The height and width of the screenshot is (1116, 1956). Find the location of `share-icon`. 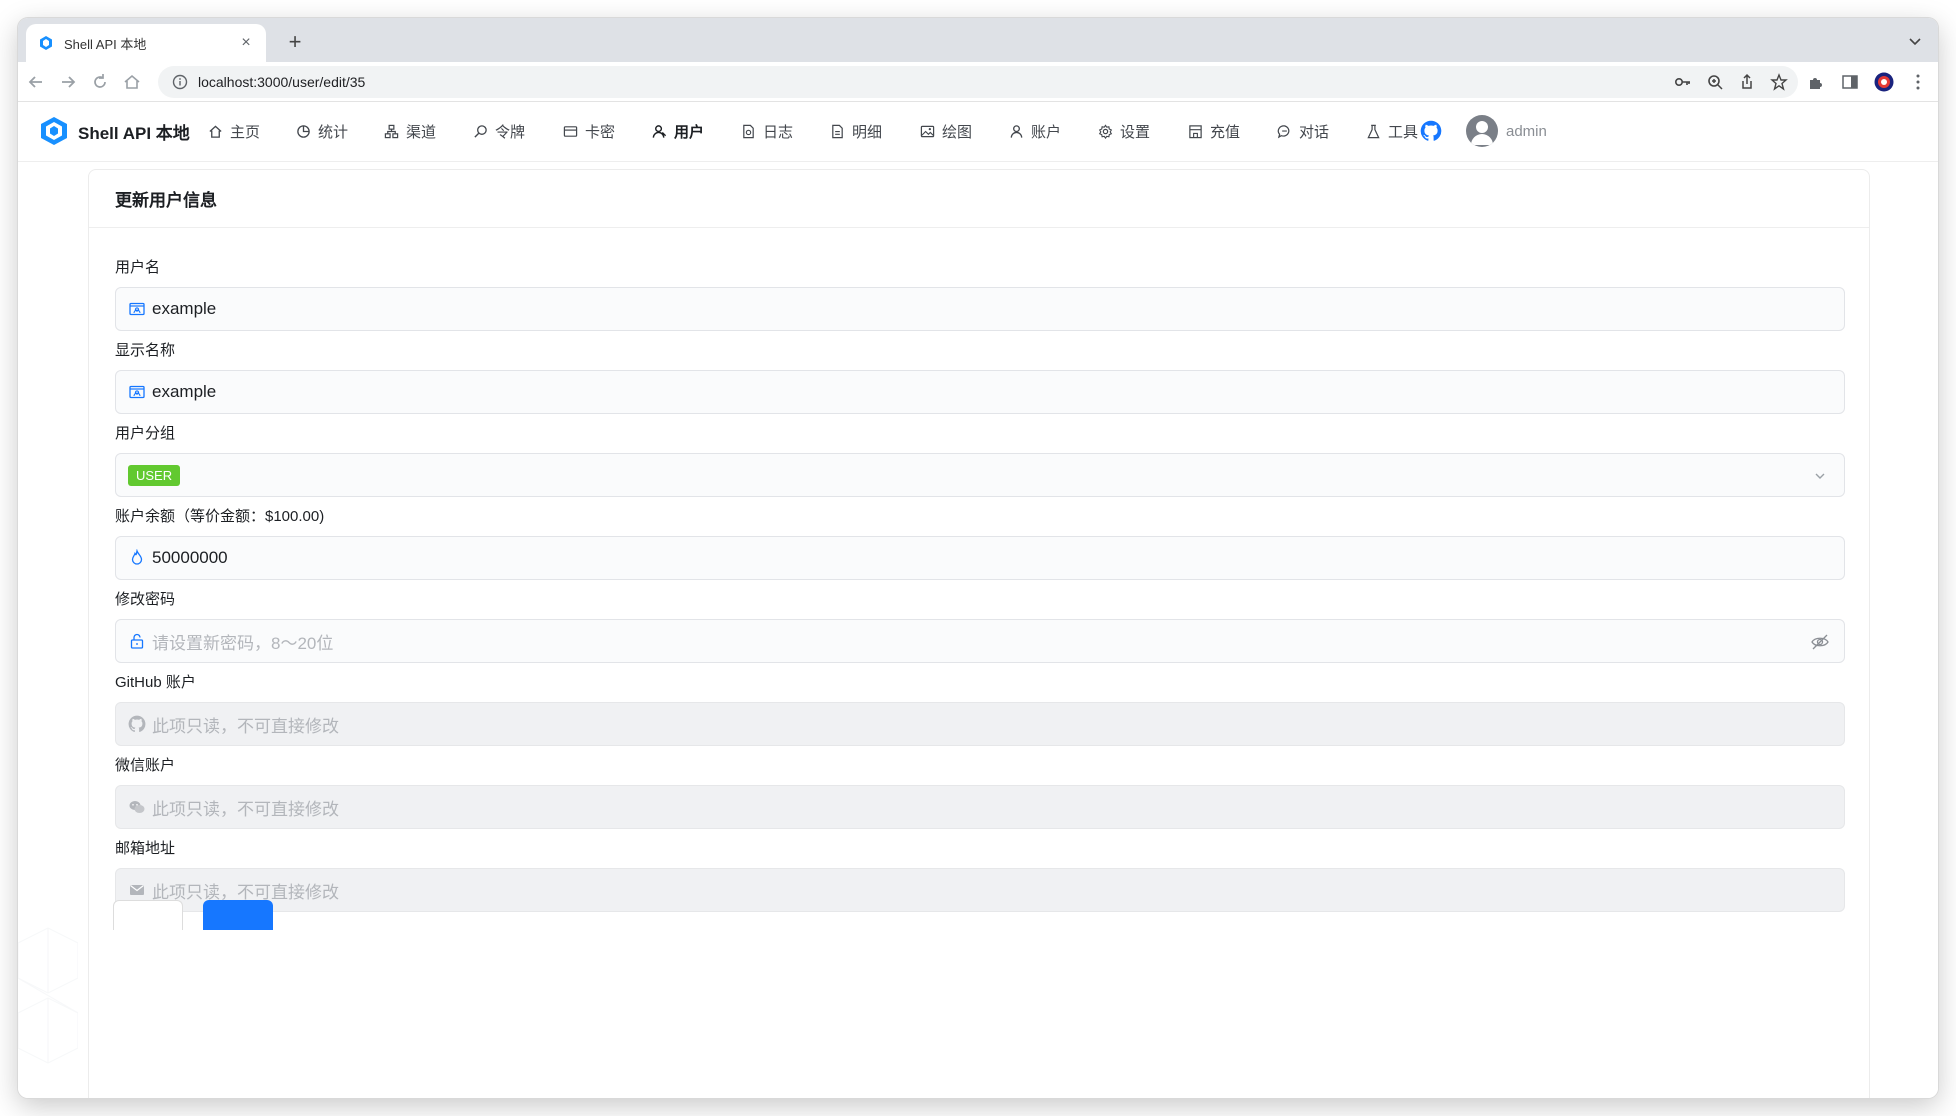

share-icon is located at coordinates (1747, 82).